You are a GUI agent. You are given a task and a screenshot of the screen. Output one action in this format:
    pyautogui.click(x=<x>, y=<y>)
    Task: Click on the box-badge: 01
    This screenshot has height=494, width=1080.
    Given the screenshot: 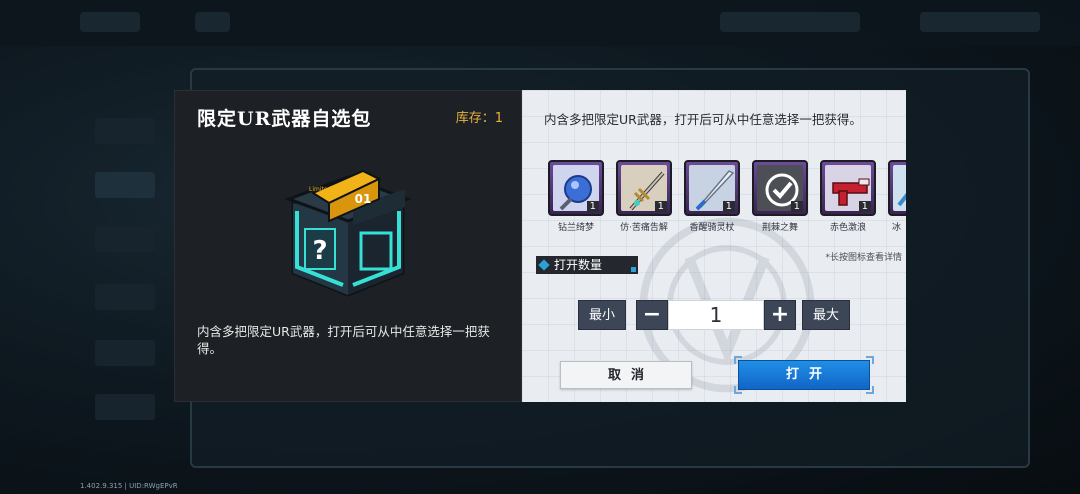 What is the action you would take?
    pyautogui.click(x=363, y=199)
    